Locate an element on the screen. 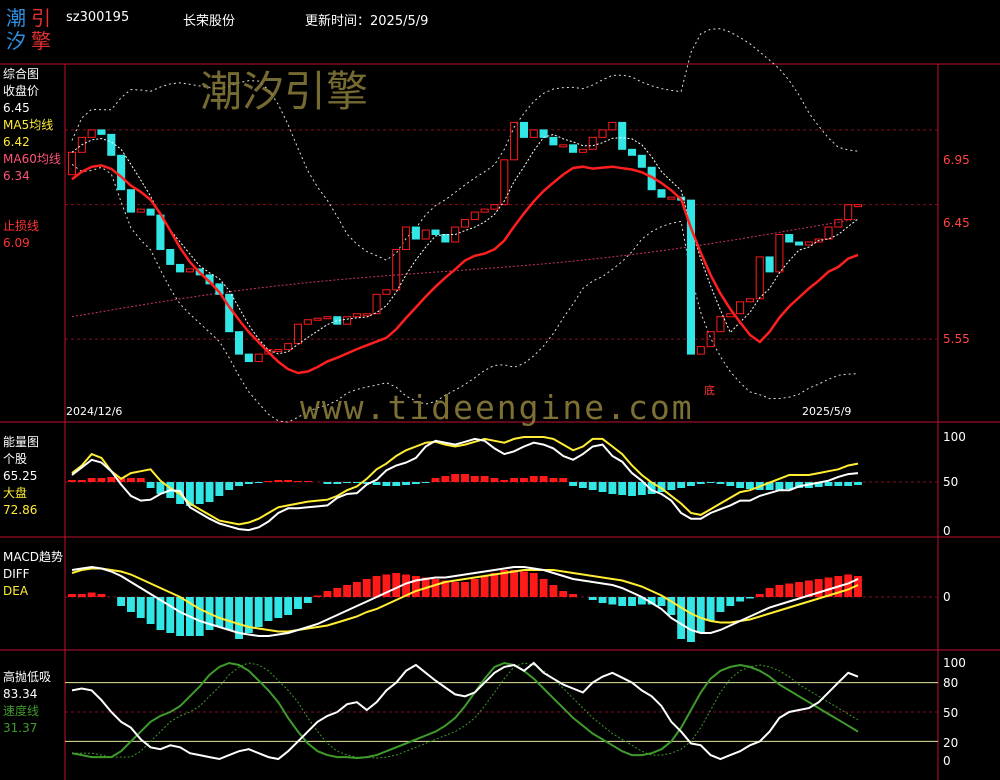 This screenshot has width=1000, height=780. legend-stop-label: 止损线 is located at coordinates (21, 226).